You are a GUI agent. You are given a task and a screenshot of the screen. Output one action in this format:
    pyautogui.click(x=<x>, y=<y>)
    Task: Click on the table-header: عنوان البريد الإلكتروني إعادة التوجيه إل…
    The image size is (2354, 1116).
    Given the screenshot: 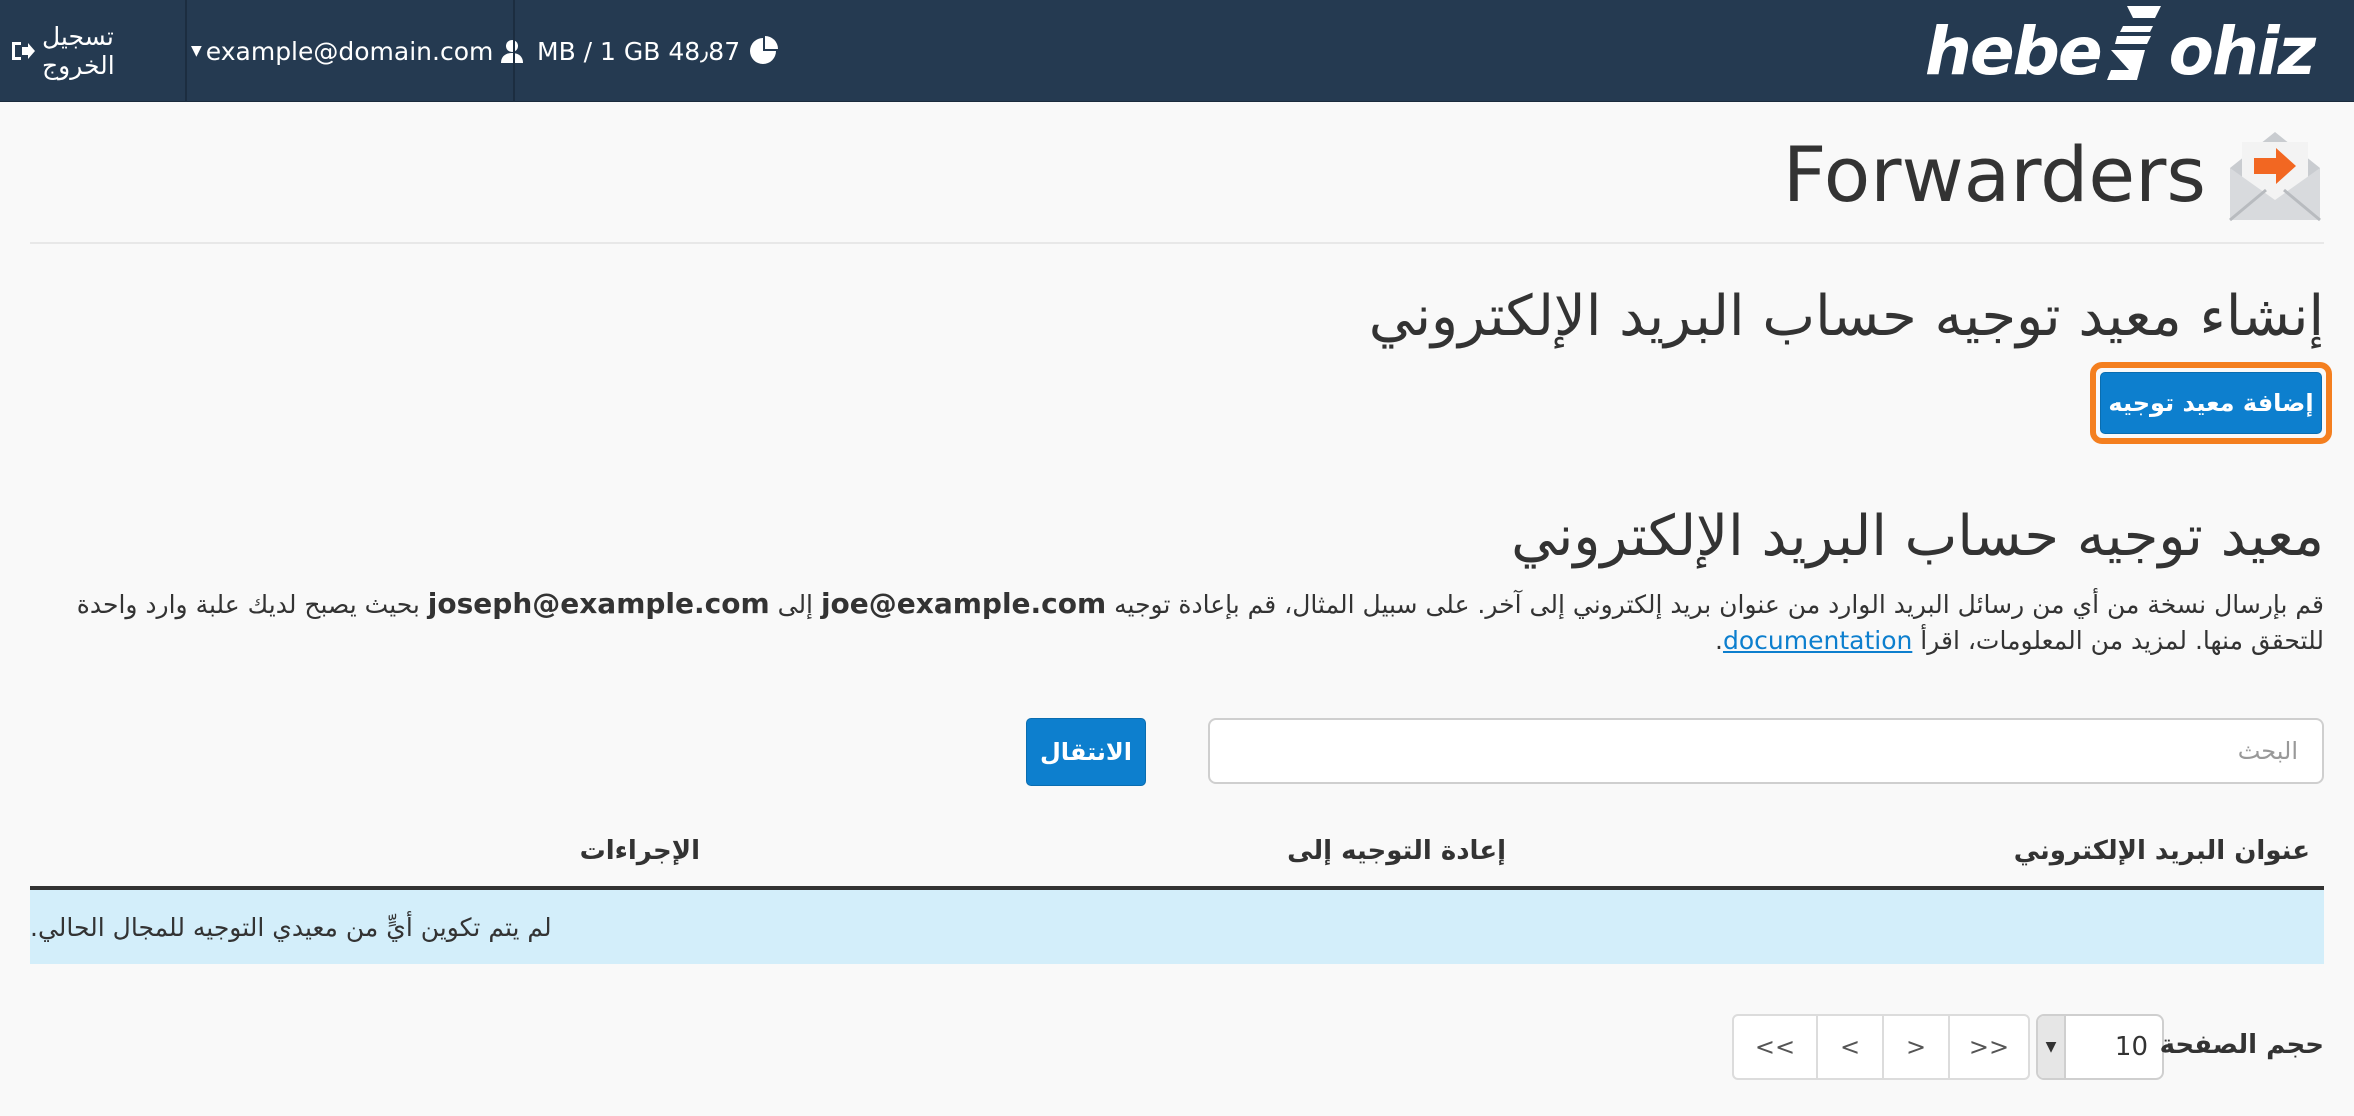 What is the action you would take?
    pyautogui.click(x=1177, y=856)
    